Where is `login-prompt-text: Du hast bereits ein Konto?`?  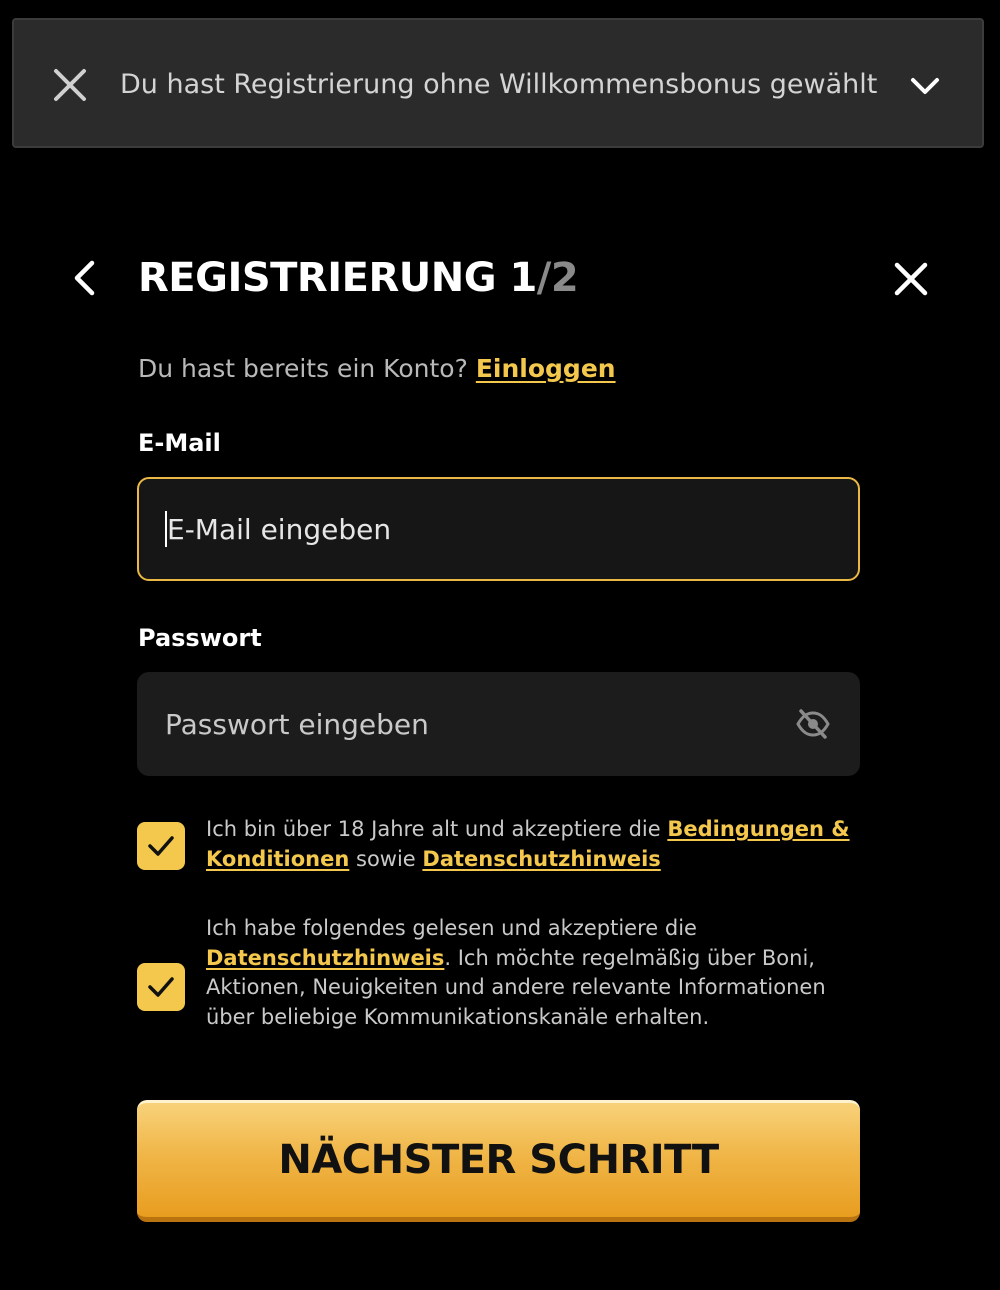 login-prompt-text: Du hast bereits ein Konto? is located at coordinates (303, 368).